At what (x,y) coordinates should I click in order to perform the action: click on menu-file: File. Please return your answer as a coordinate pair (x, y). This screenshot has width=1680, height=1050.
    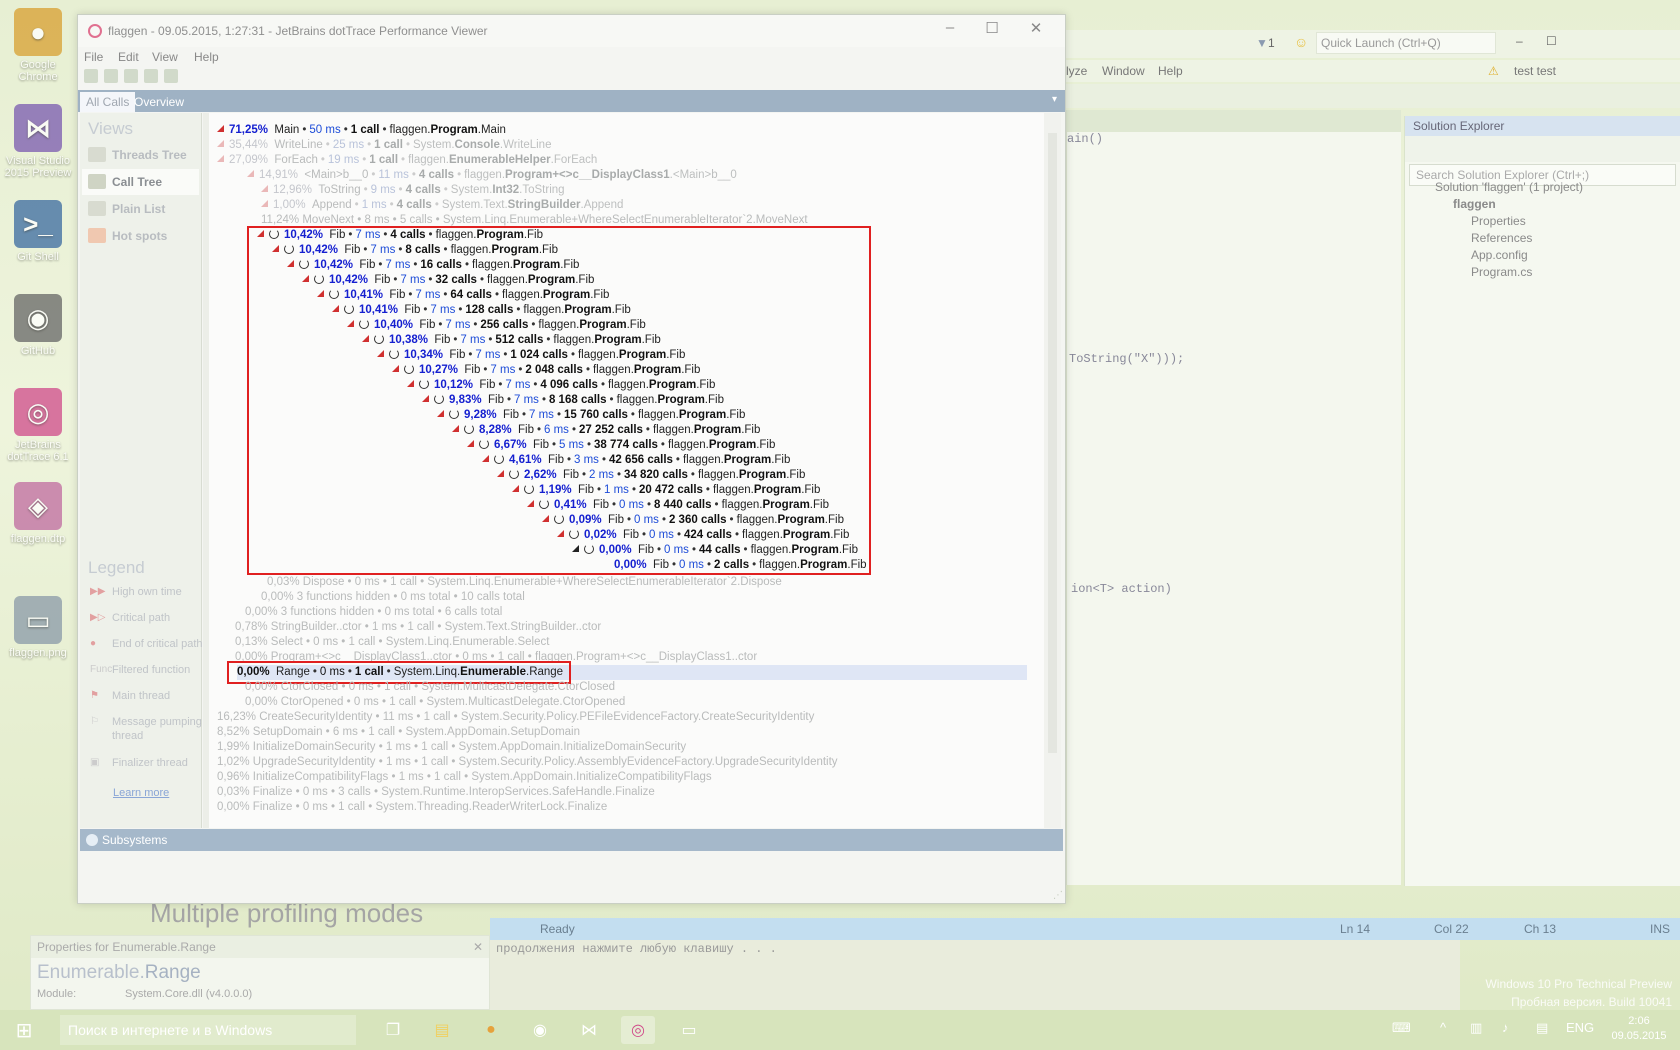
    Looking at the image, I should click on (93, 57).